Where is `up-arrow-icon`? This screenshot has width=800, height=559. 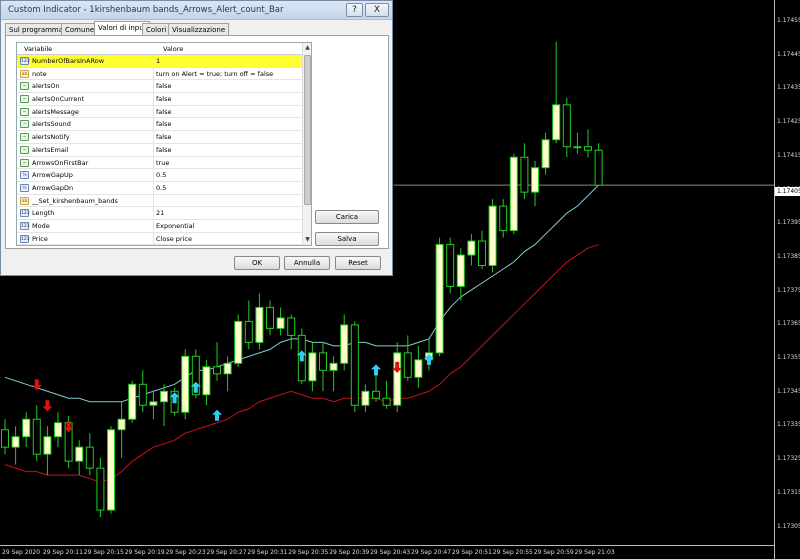 up-arrow-icon is located at coordinates (376, 370).